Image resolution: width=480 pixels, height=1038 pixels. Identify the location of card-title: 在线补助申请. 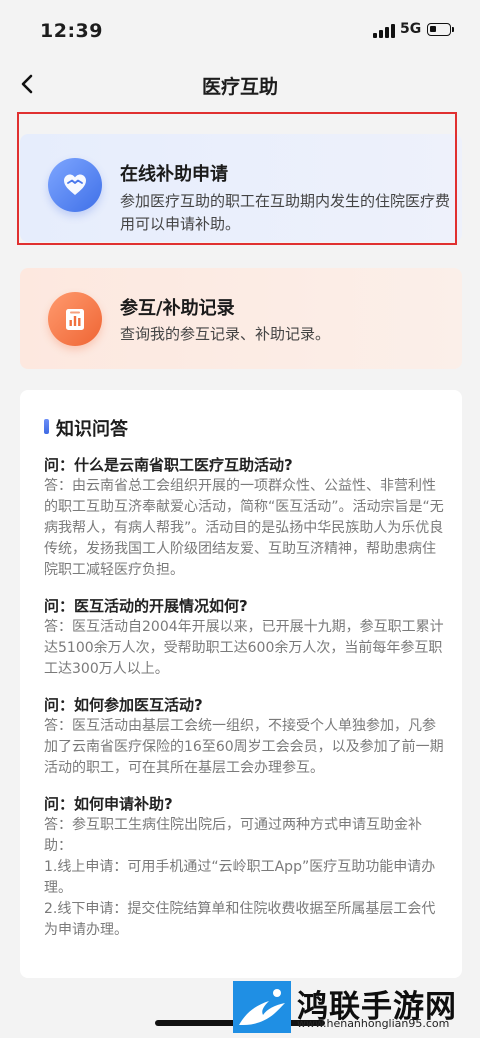
(174, 174).